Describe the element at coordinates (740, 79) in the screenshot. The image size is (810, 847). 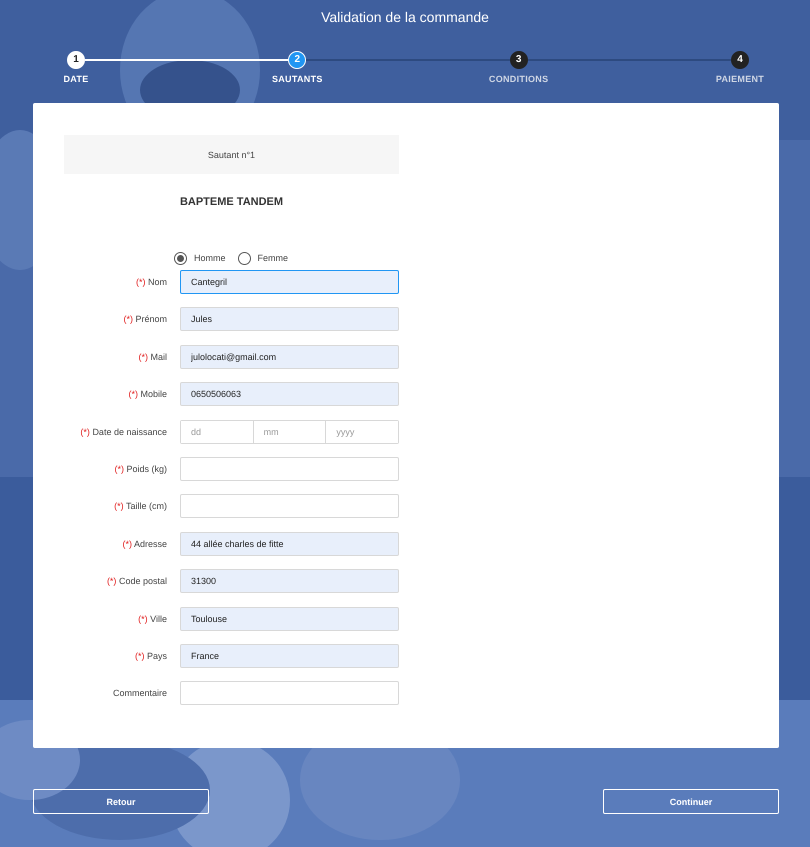
I see `step-label: PAIEMENT` at that location.